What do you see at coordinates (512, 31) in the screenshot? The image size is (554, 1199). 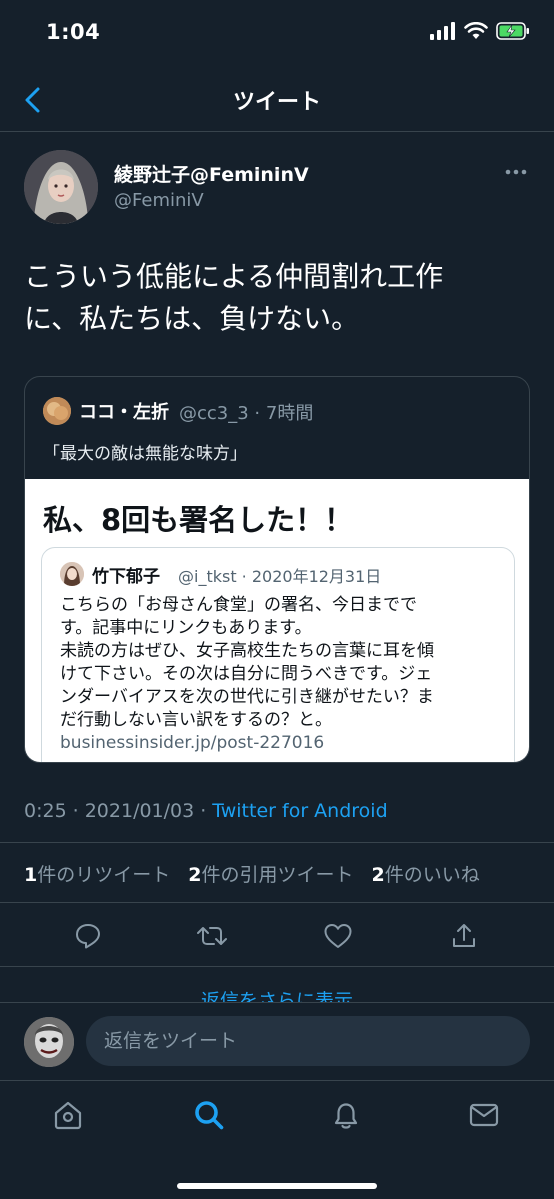 I see `battery-icon` at bounding box center [512, 31].